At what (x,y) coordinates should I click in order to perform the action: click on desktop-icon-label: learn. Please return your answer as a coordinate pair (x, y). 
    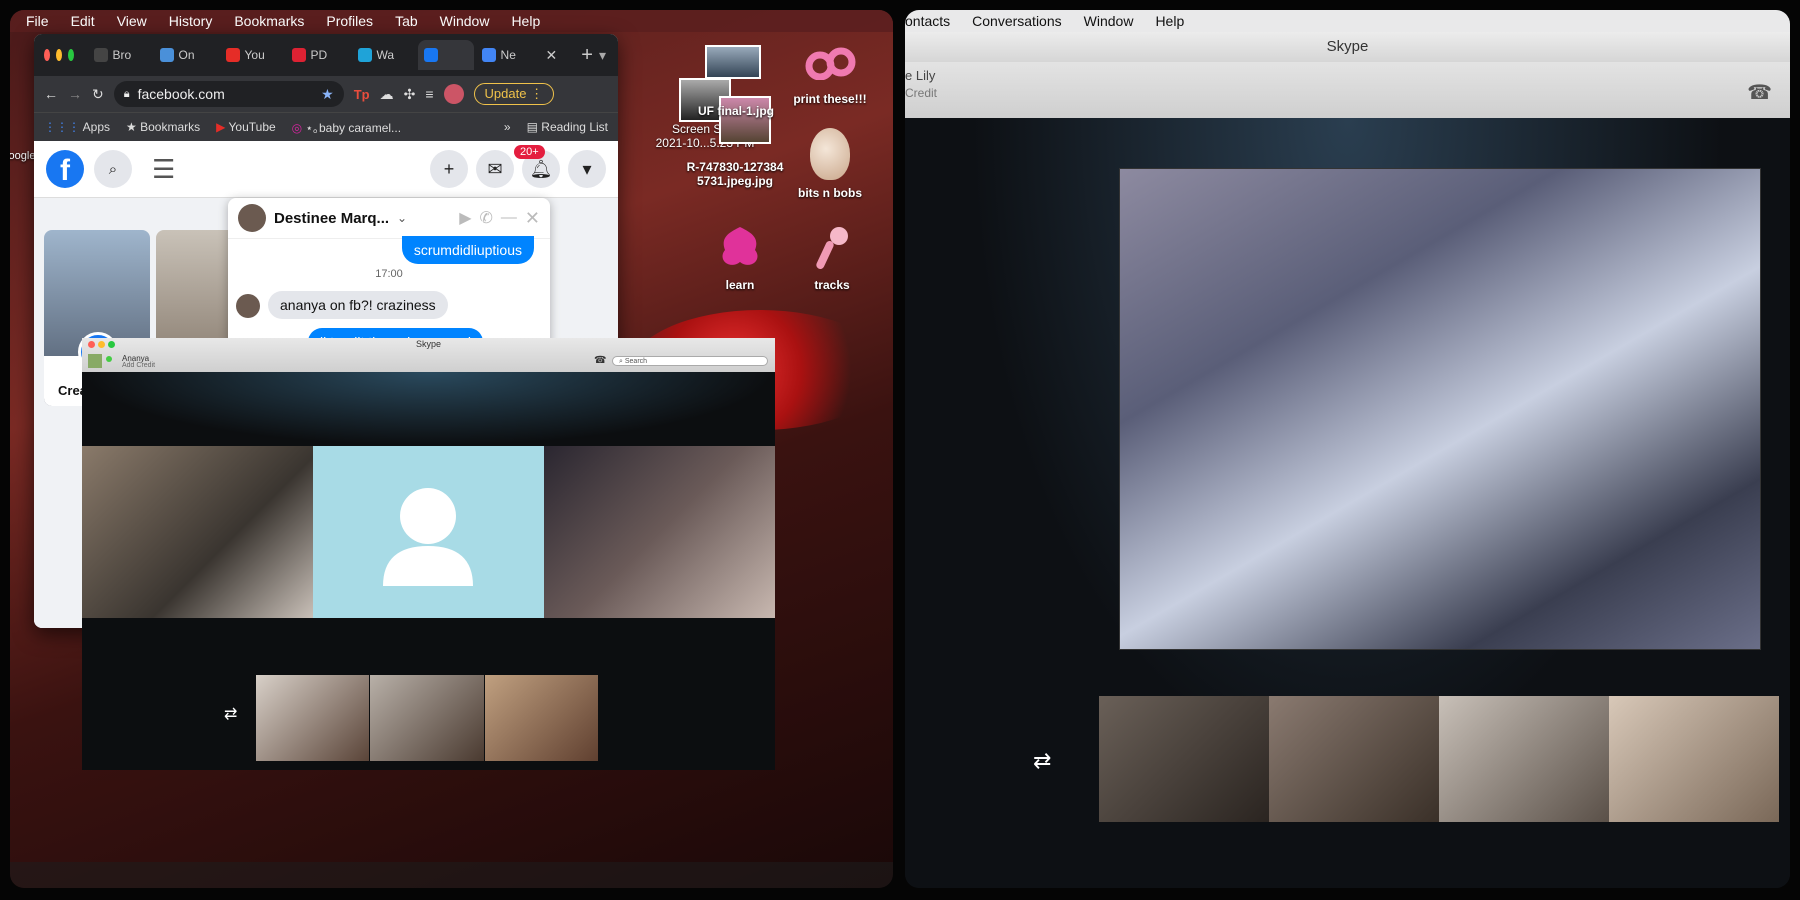
    Looking at the image, I should click on (740, 285).